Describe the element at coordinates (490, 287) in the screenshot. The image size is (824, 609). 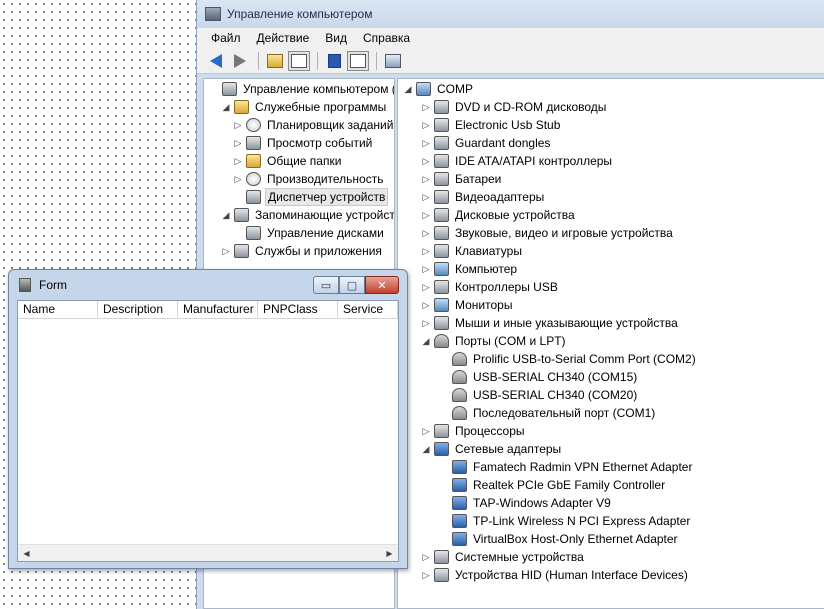
I see `device-tree-item: ▷ Контроллеры USB` at that location.